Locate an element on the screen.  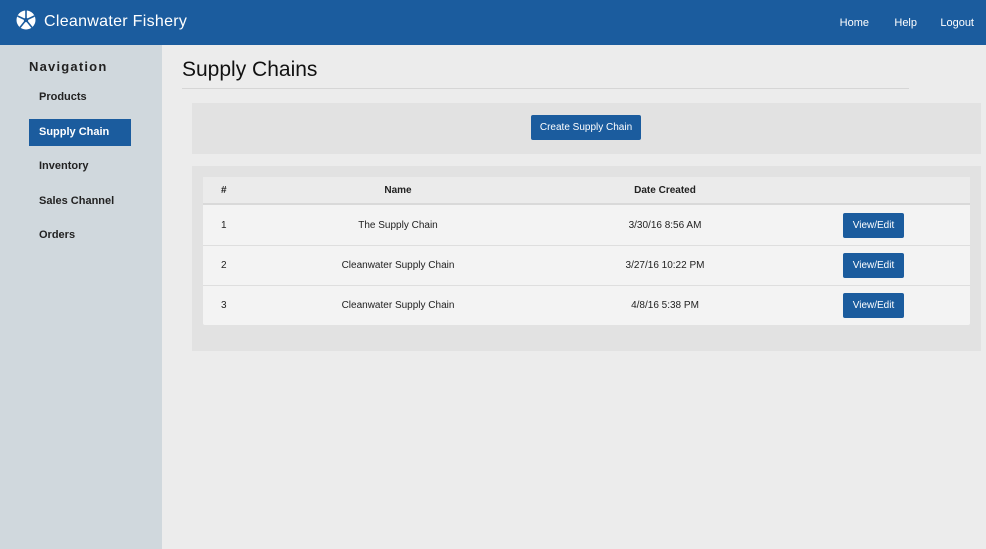
row-date: 3/30/16 8:56 AM is located at coordinates (665, 225).